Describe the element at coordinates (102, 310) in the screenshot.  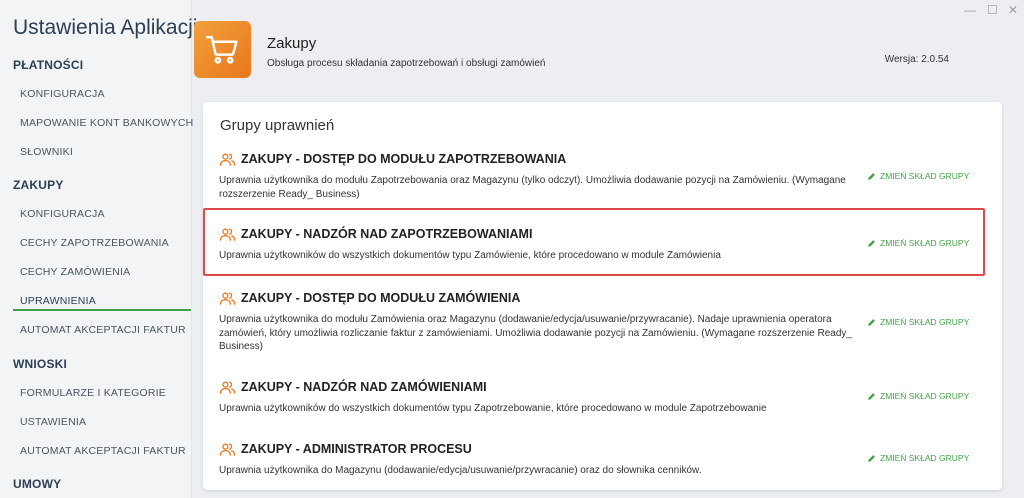
I see `active-indicator` at that location.